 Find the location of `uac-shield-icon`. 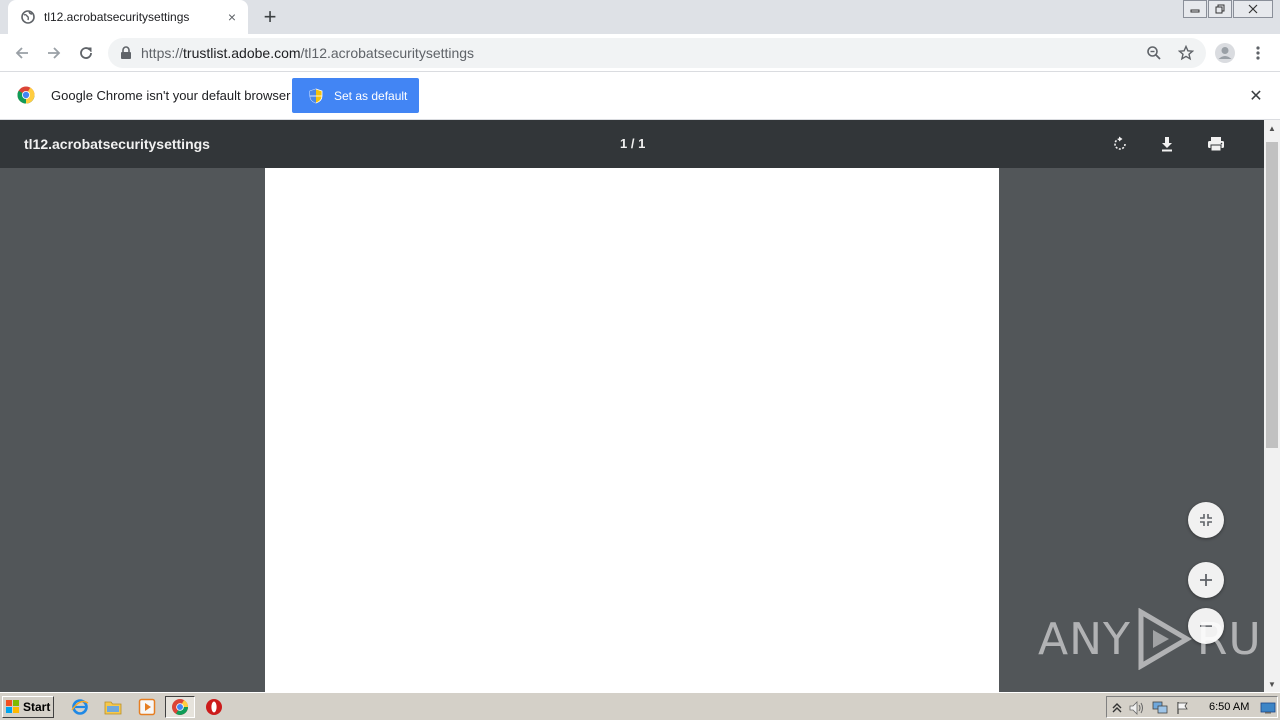

uac-shield-icon is located at coordinates (316, 96).